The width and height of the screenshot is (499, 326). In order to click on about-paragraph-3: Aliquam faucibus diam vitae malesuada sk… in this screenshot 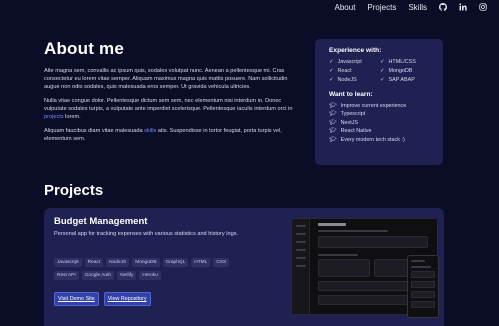, I will do `click(163, 135)`.